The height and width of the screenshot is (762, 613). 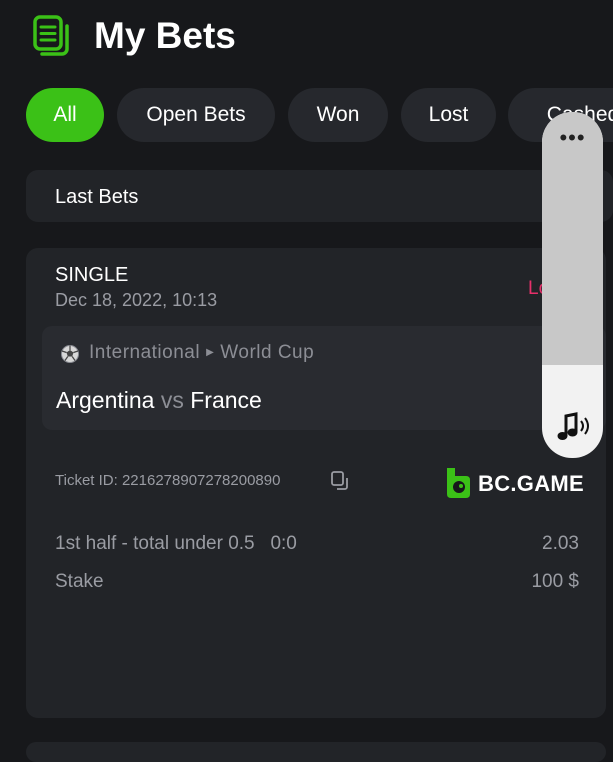 What do you see at coordinates (176, 543) in the screenshot?
I see `bet-selection: 1st half - total under 0.5 0:0` at bounding box center [176, 543].